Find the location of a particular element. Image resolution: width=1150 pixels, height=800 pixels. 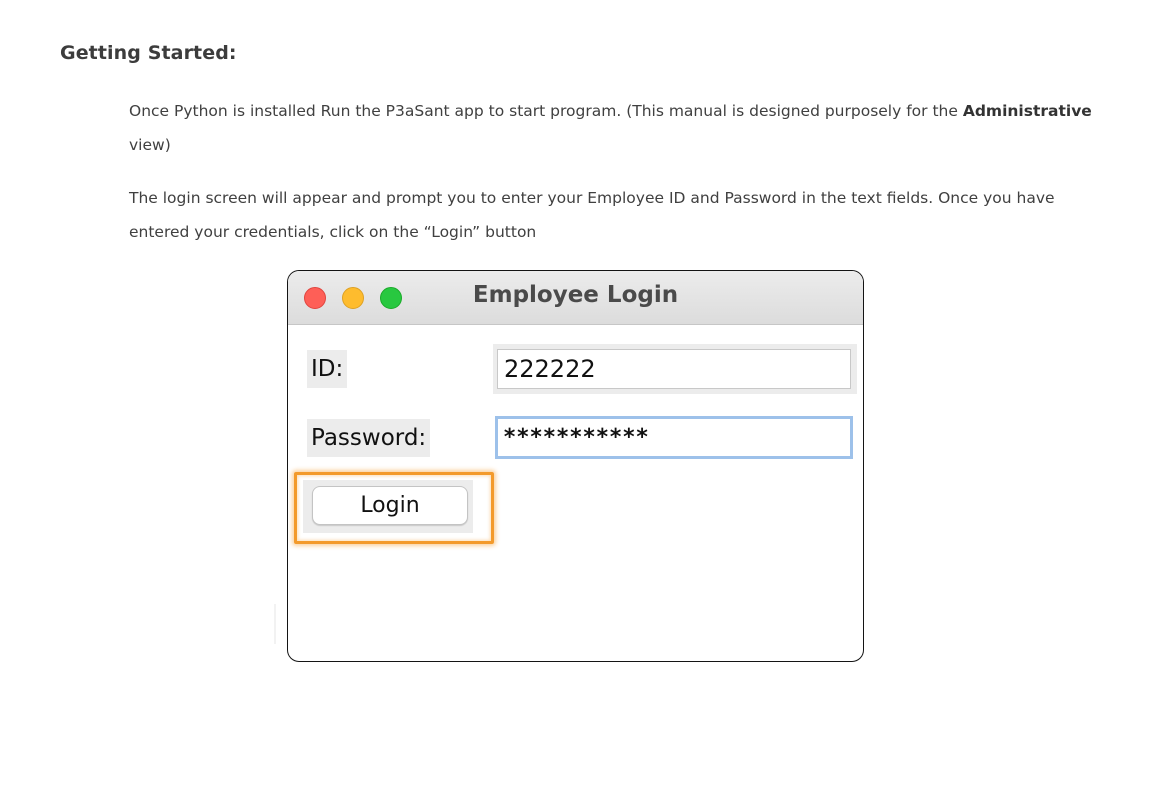

employee-id-input is located at coordinates (674, 369).